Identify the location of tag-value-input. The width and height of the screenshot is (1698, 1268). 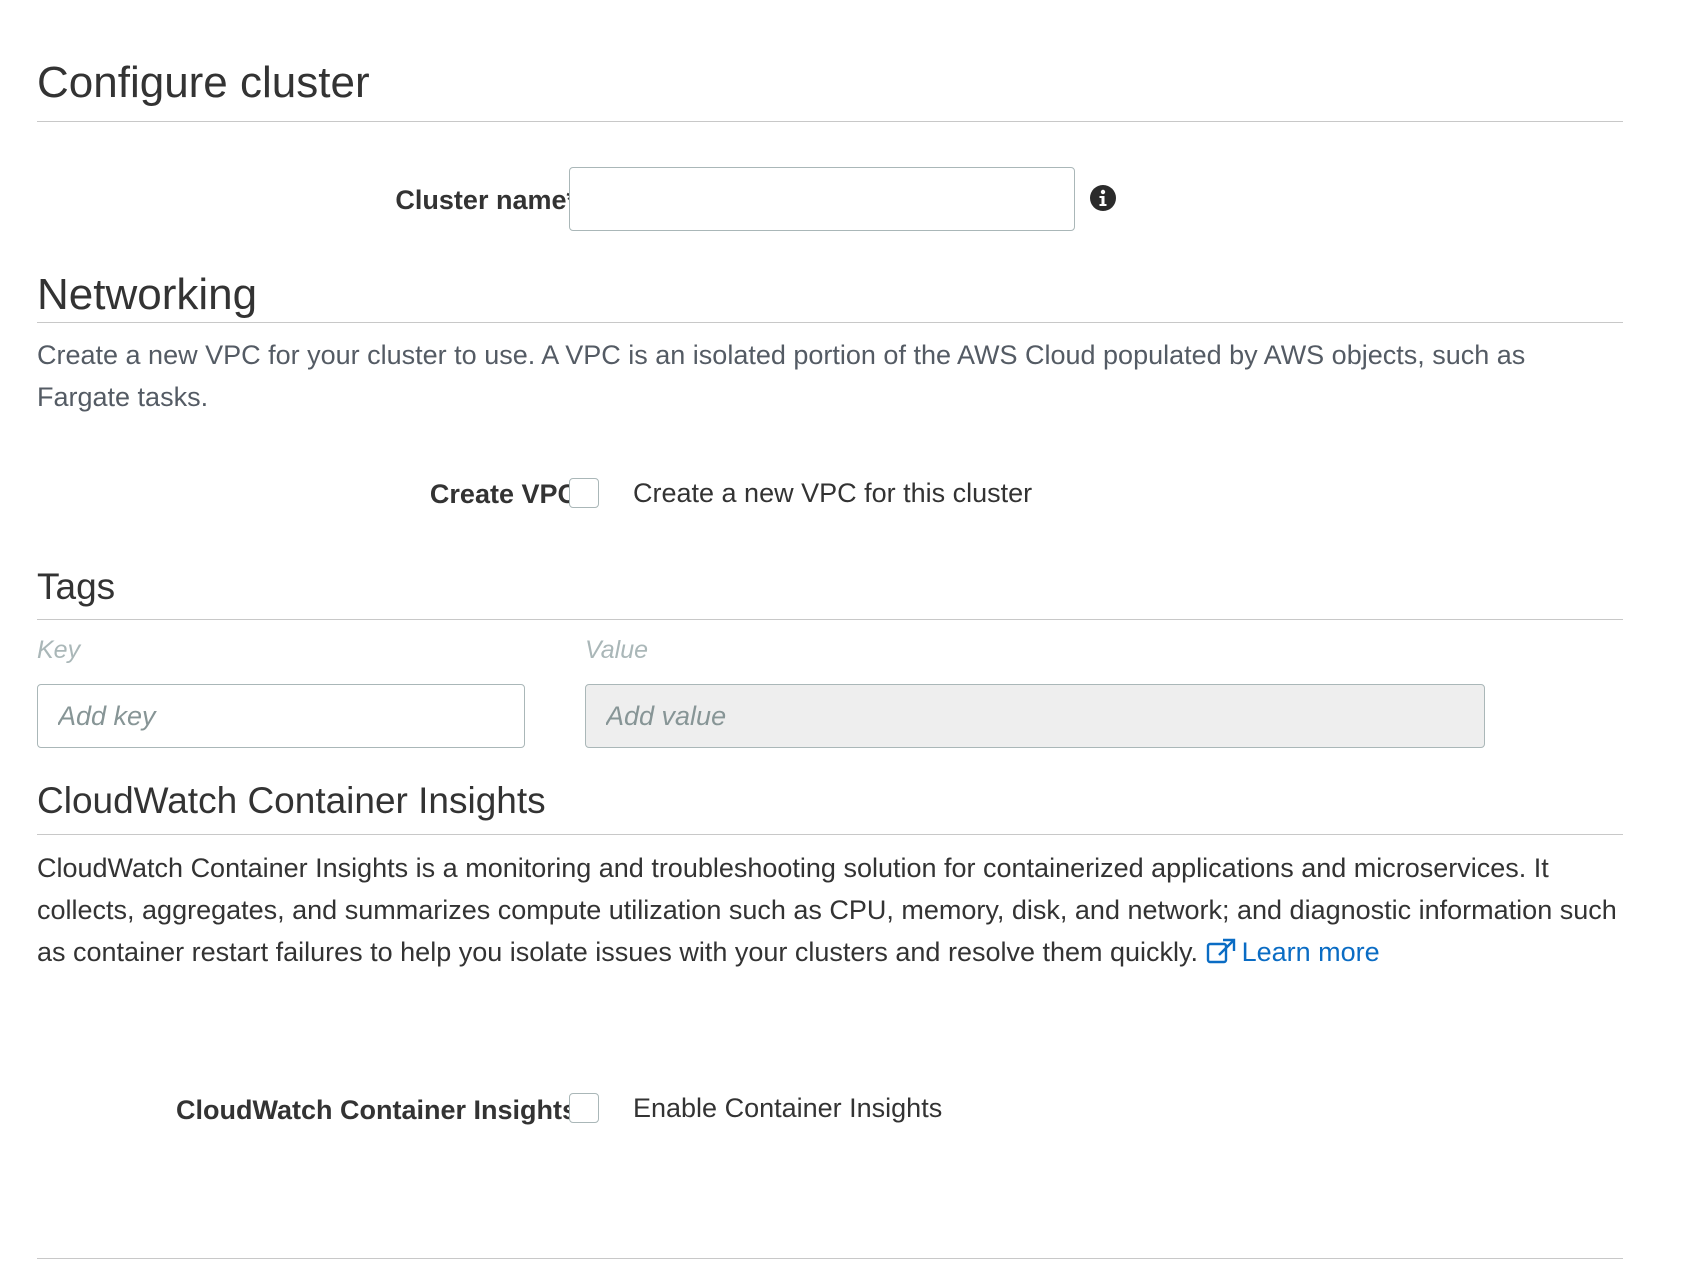
(1035, 716).